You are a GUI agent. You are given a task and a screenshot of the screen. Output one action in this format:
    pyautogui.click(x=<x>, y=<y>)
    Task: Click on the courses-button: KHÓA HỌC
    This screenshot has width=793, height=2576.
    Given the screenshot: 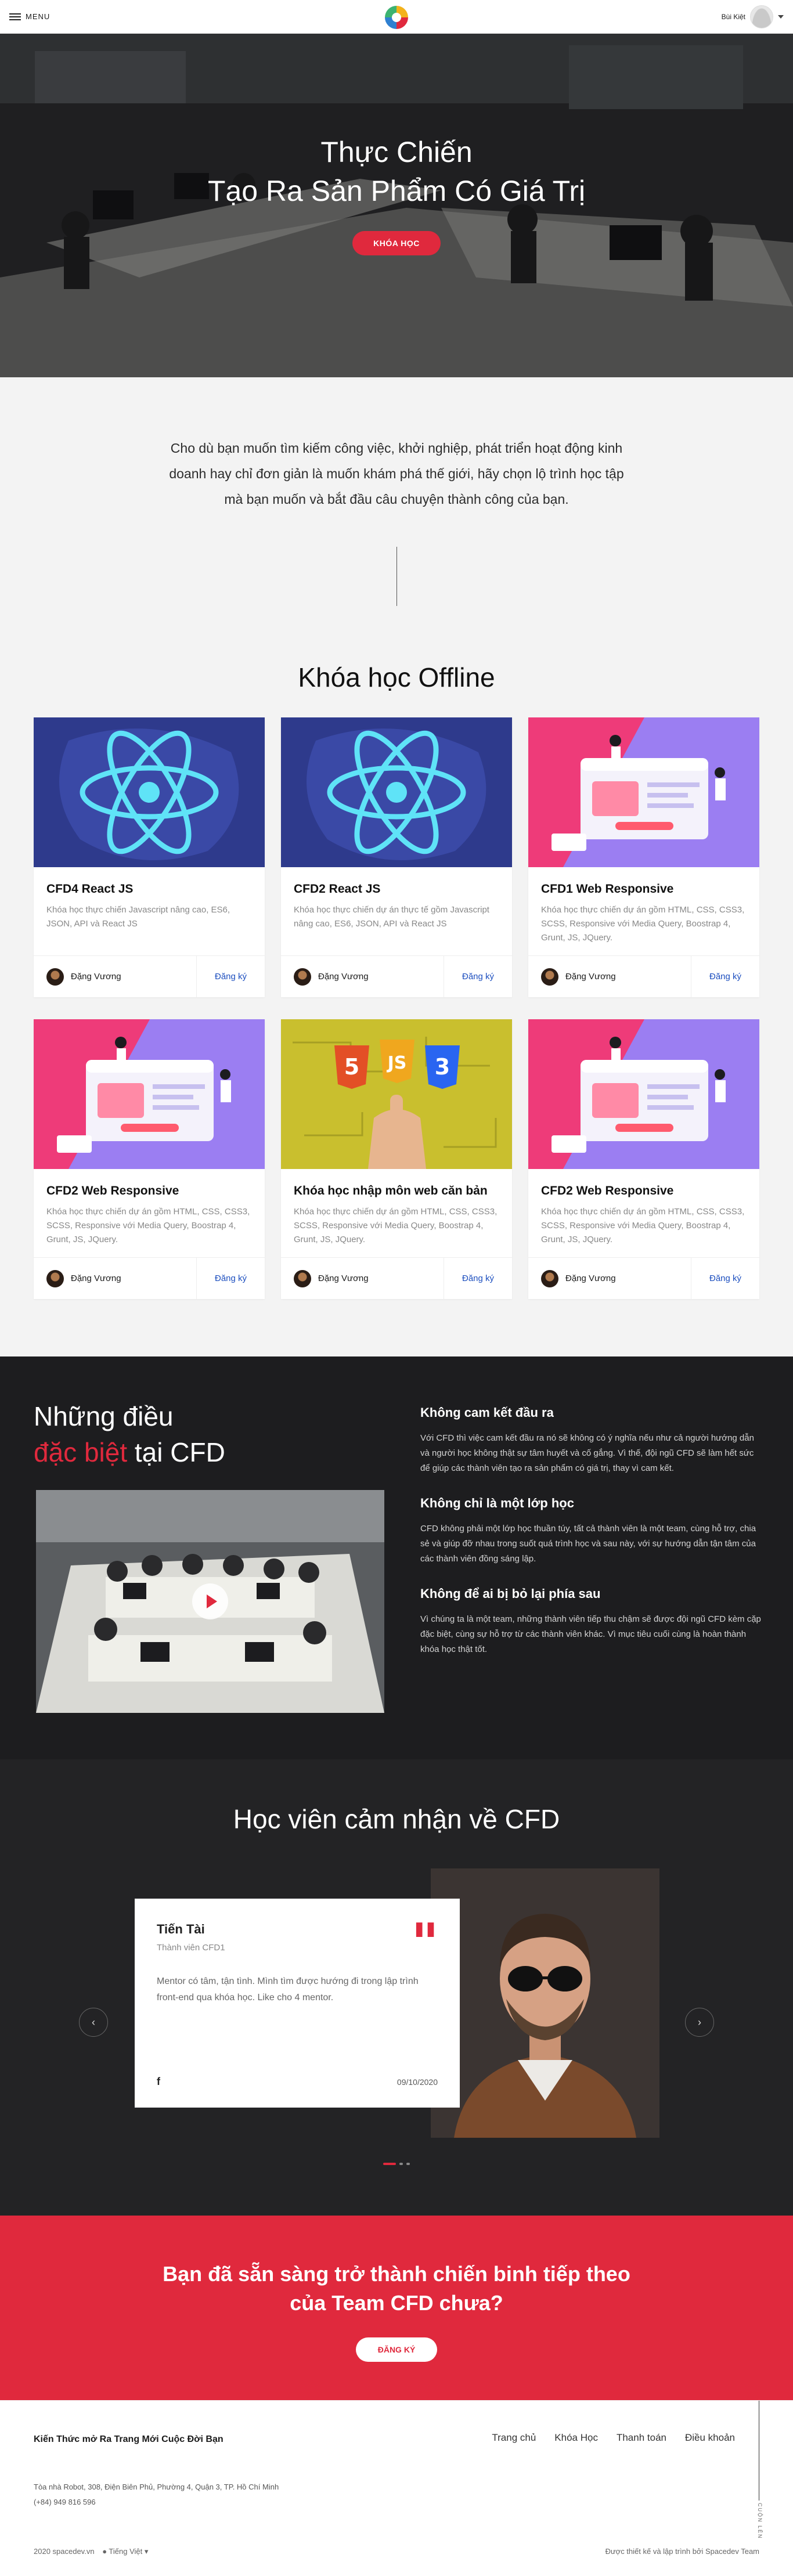 What is the action you would take?
    pyautogui.click(x=396, y=242)
    